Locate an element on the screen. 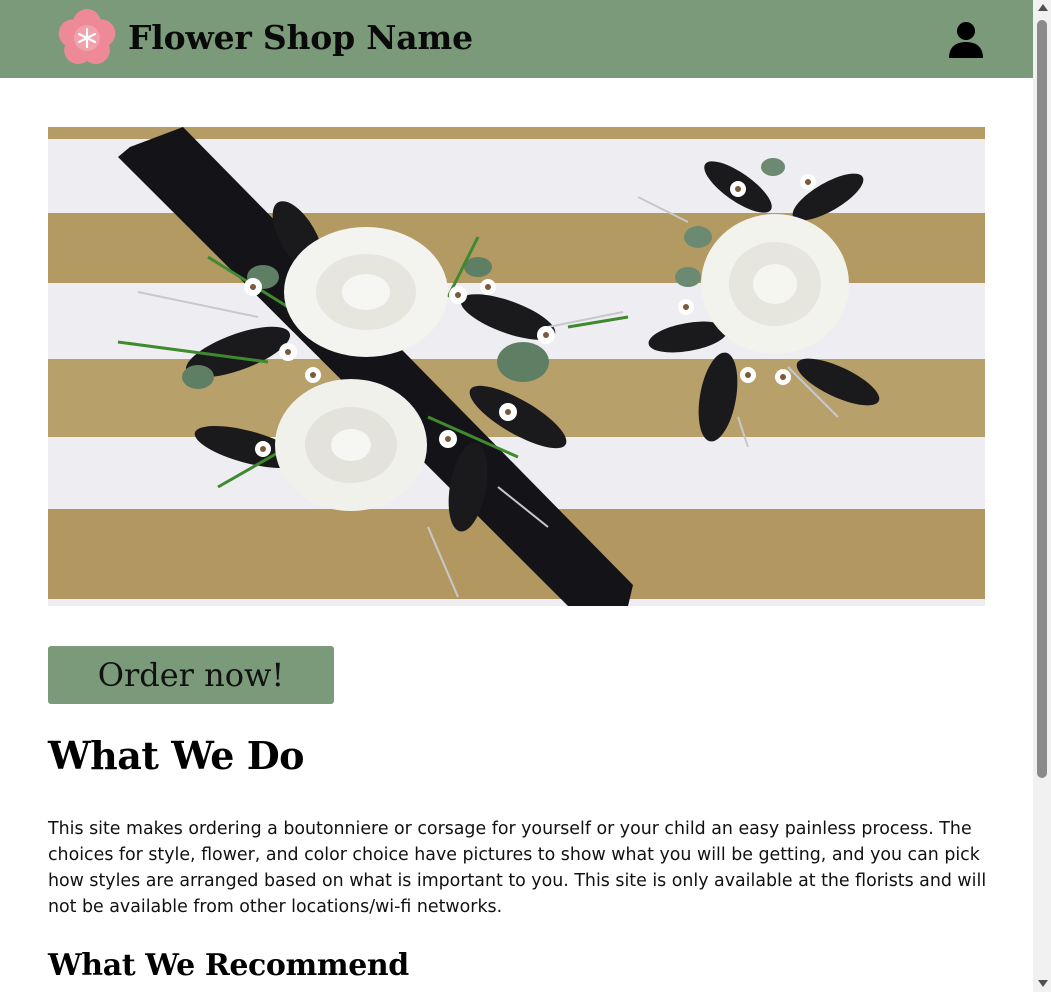 The width and height of the screenshot is (1051, 992). scroll-thumb is located at coordinates (1042, 399).